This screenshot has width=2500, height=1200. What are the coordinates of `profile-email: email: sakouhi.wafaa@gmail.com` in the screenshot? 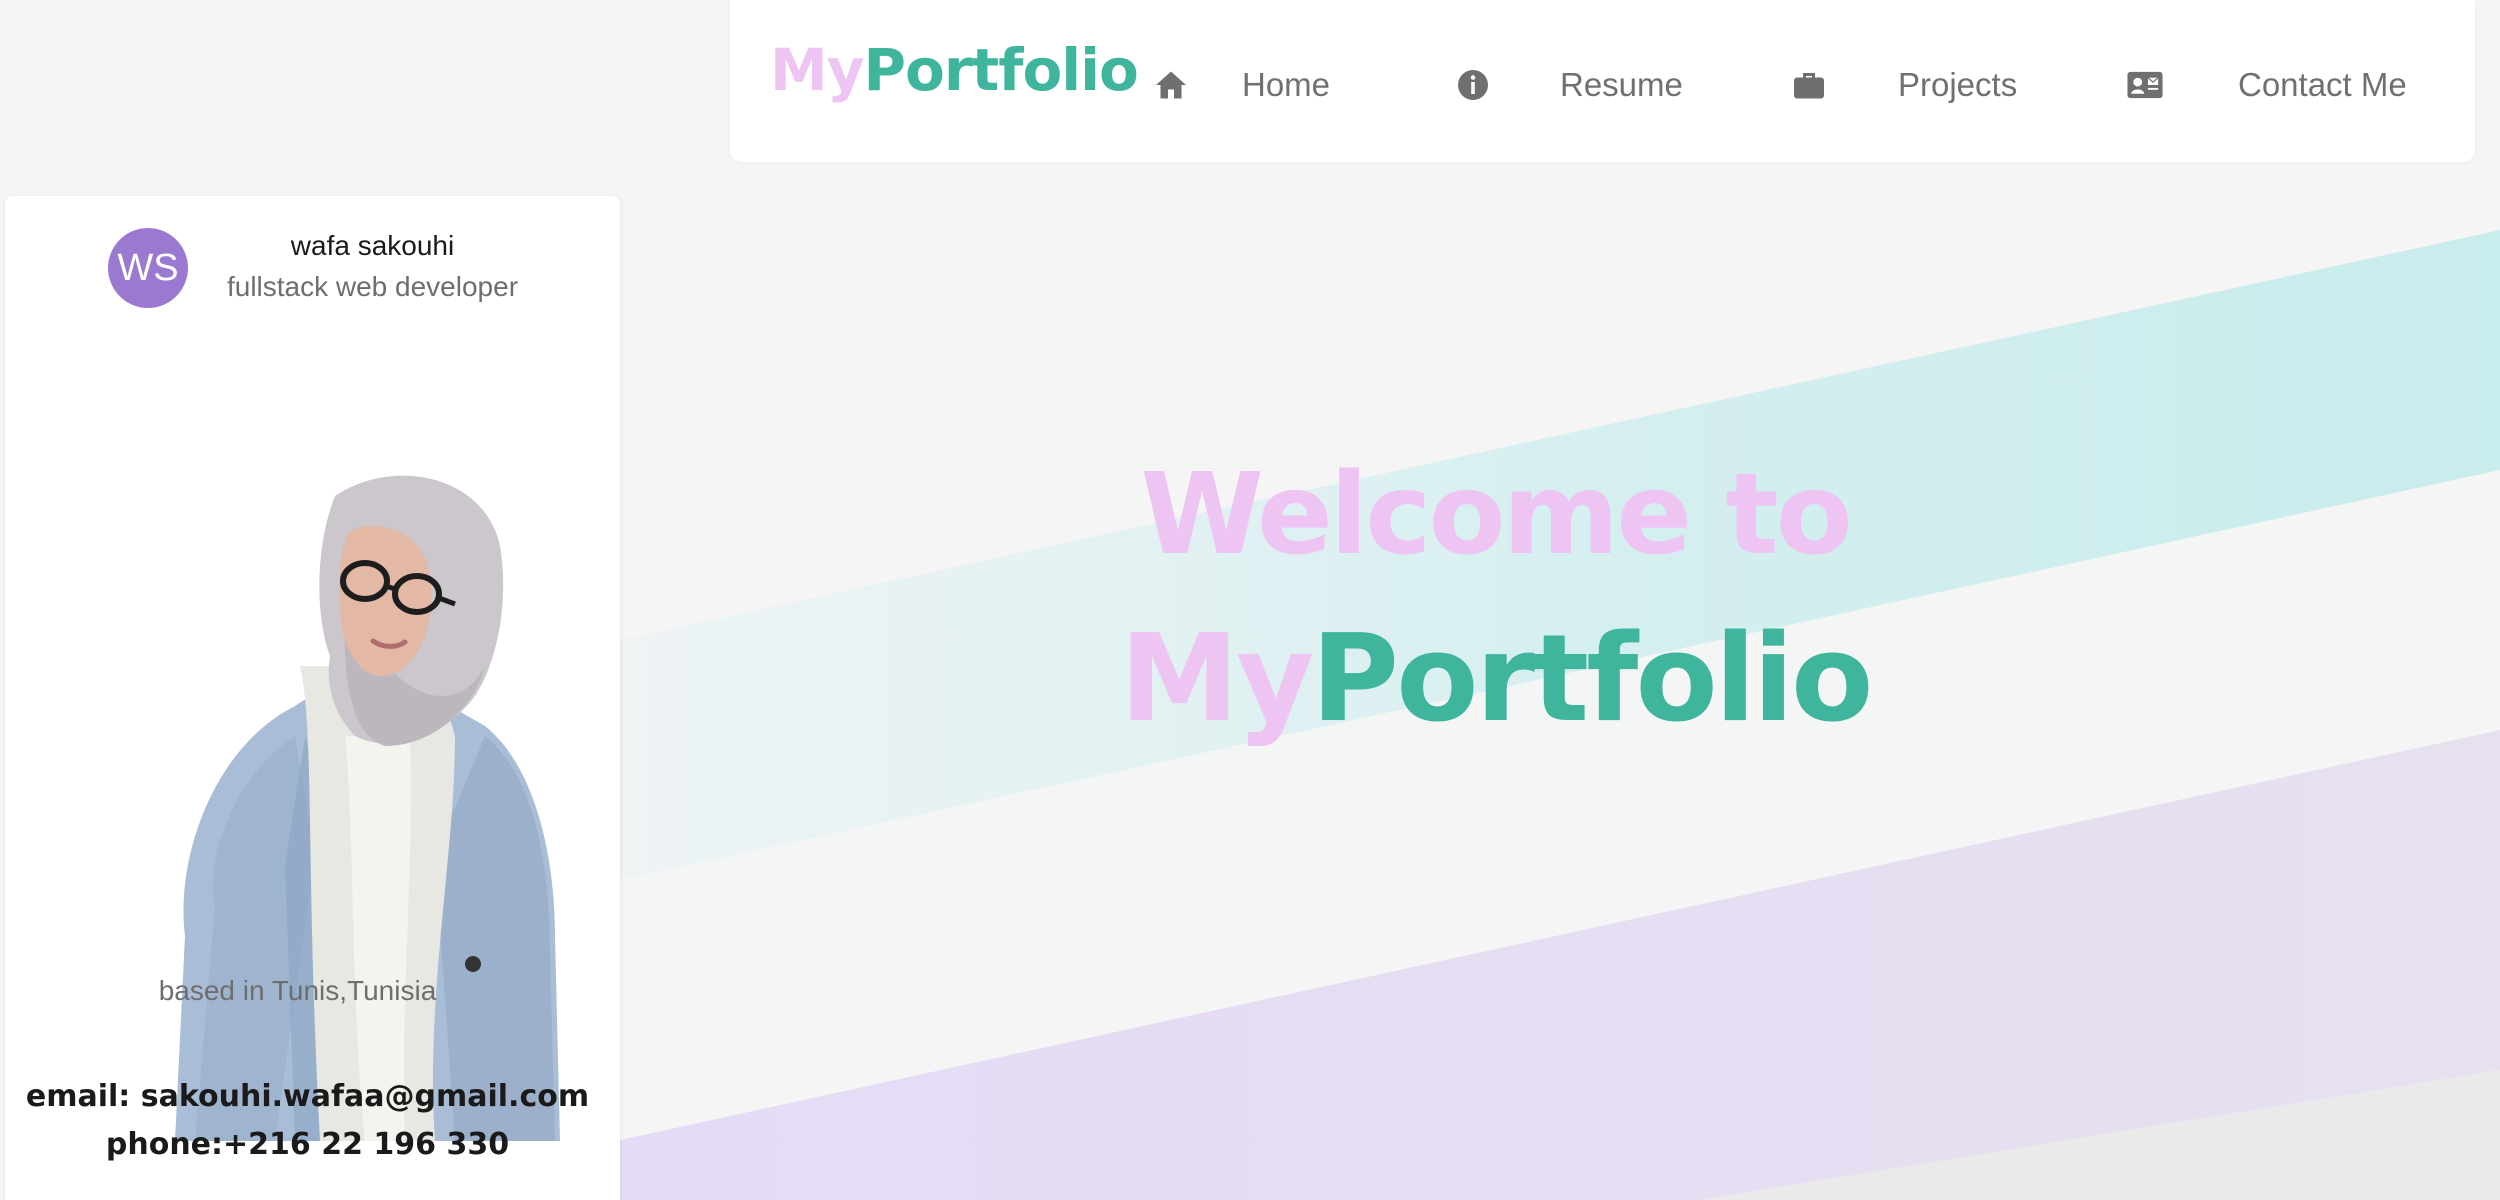 It's located at (312, 1096).